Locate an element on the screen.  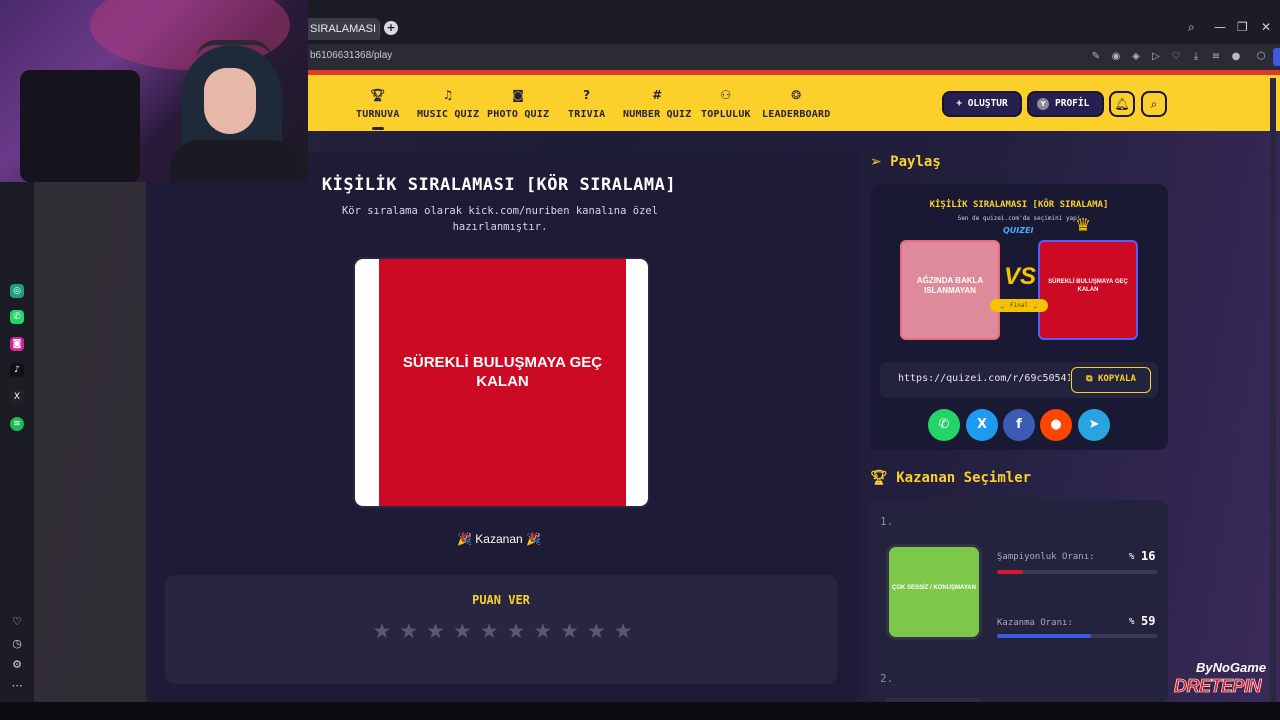
winner-choice-image: ÇOK SESSİZ / KONUŞMAYAN is located at coordinates (934, 592).